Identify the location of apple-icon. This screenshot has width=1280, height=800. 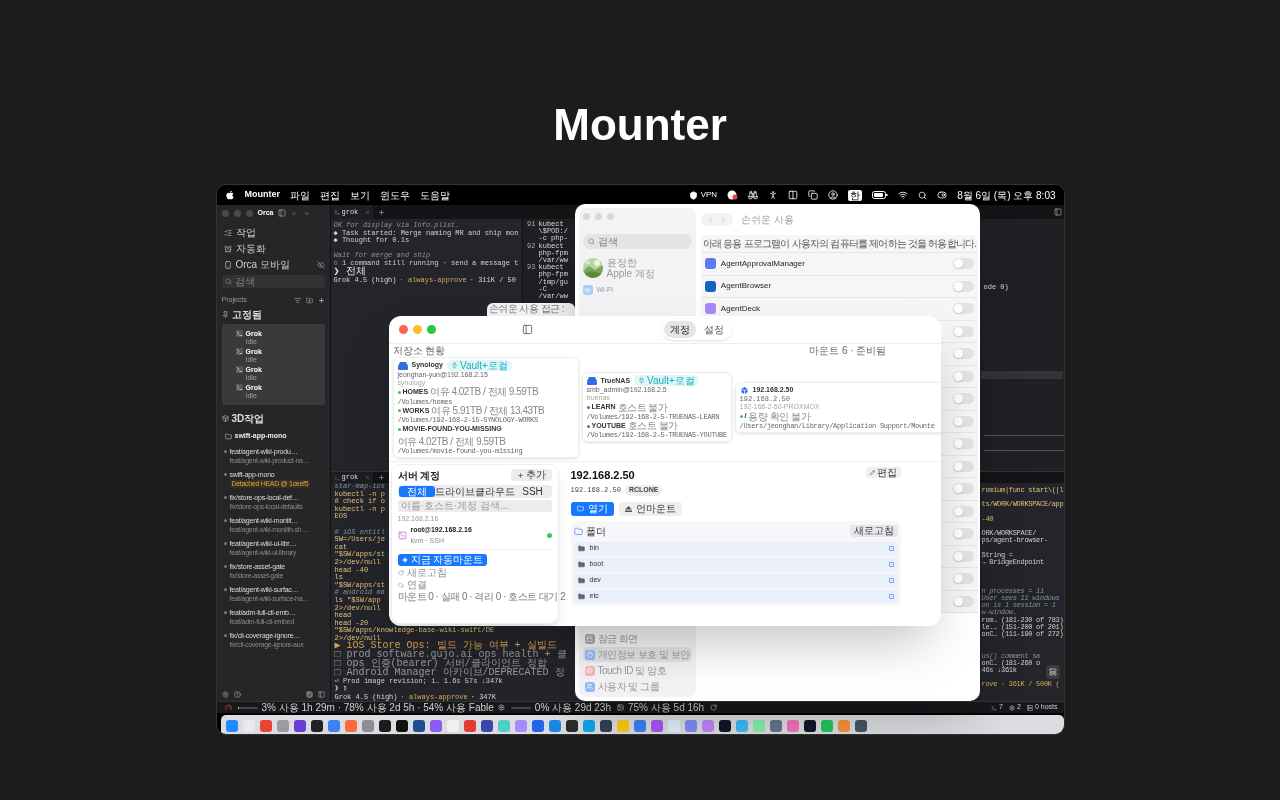
(229, 195).